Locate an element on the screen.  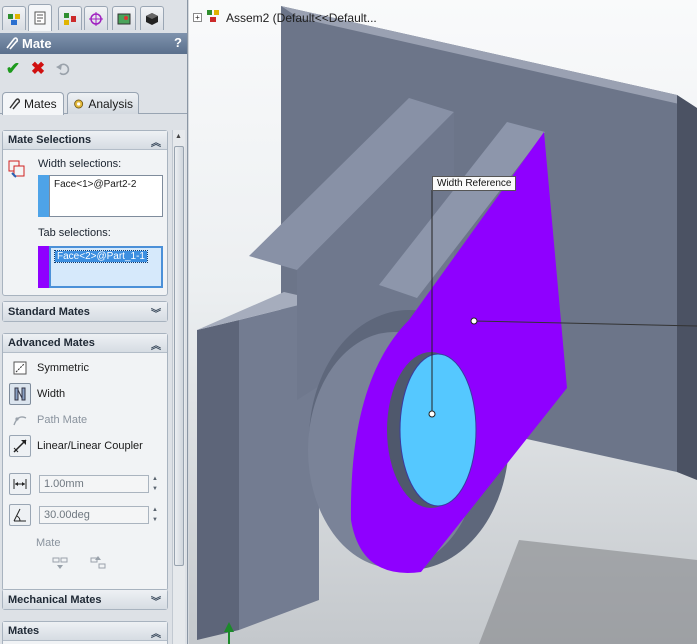
mechanical-mates-title: Mechanical Mates is located at coordinates (55, 599).